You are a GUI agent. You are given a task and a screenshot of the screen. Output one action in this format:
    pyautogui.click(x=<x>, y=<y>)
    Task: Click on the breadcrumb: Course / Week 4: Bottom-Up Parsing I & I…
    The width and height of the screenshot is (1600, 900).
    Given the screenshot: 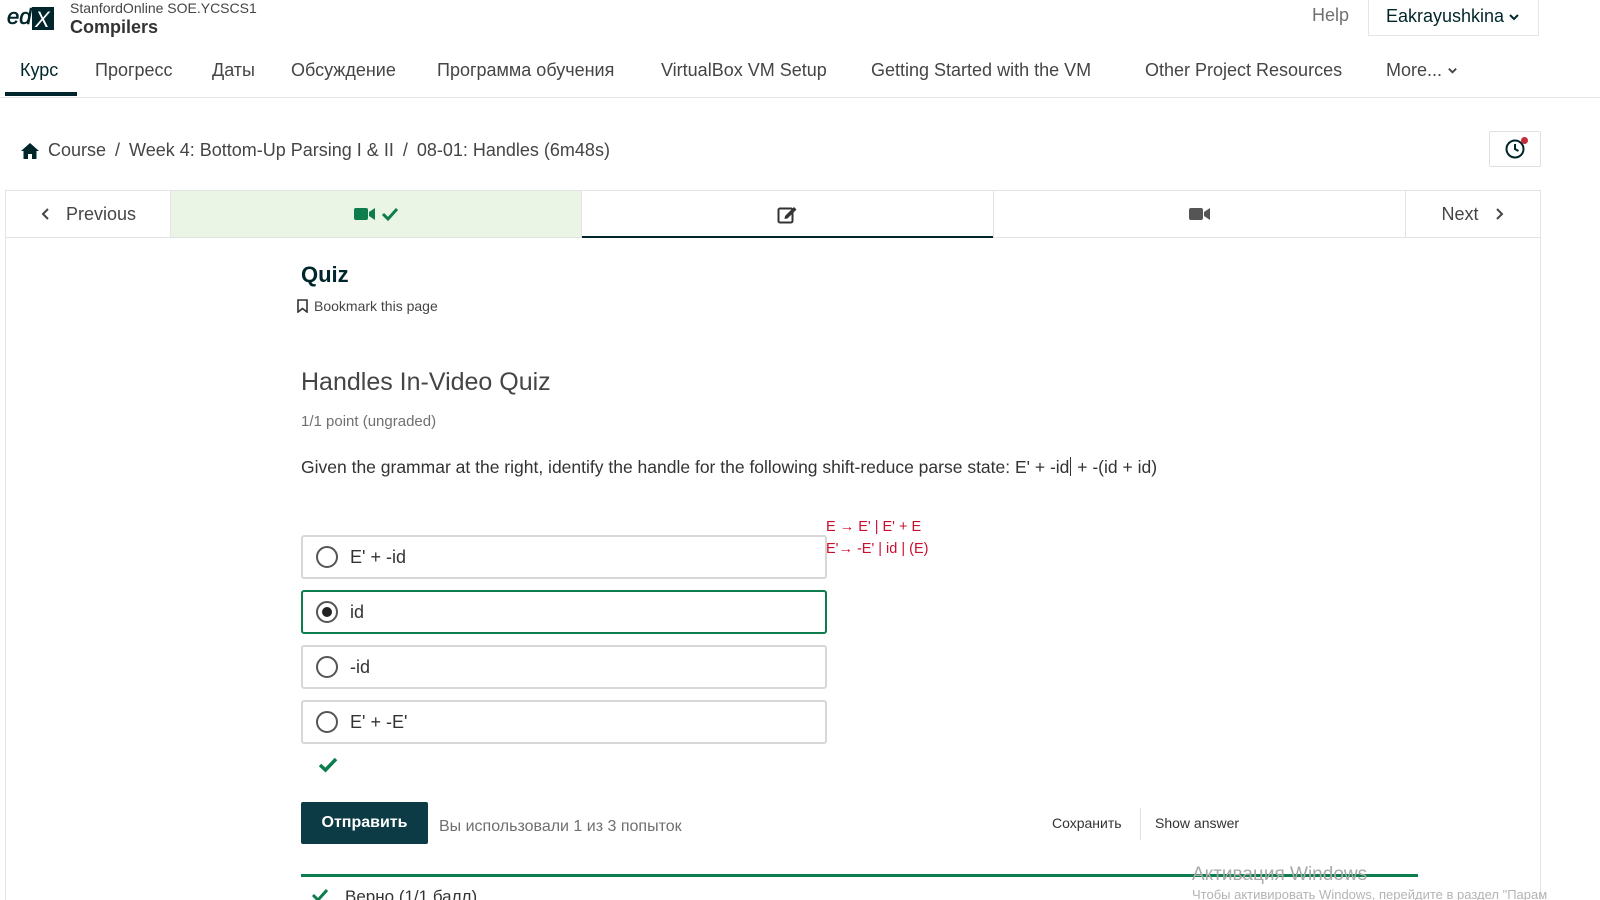 What is the action you would take?
    pyautogui.click(x=315, y=150)
    